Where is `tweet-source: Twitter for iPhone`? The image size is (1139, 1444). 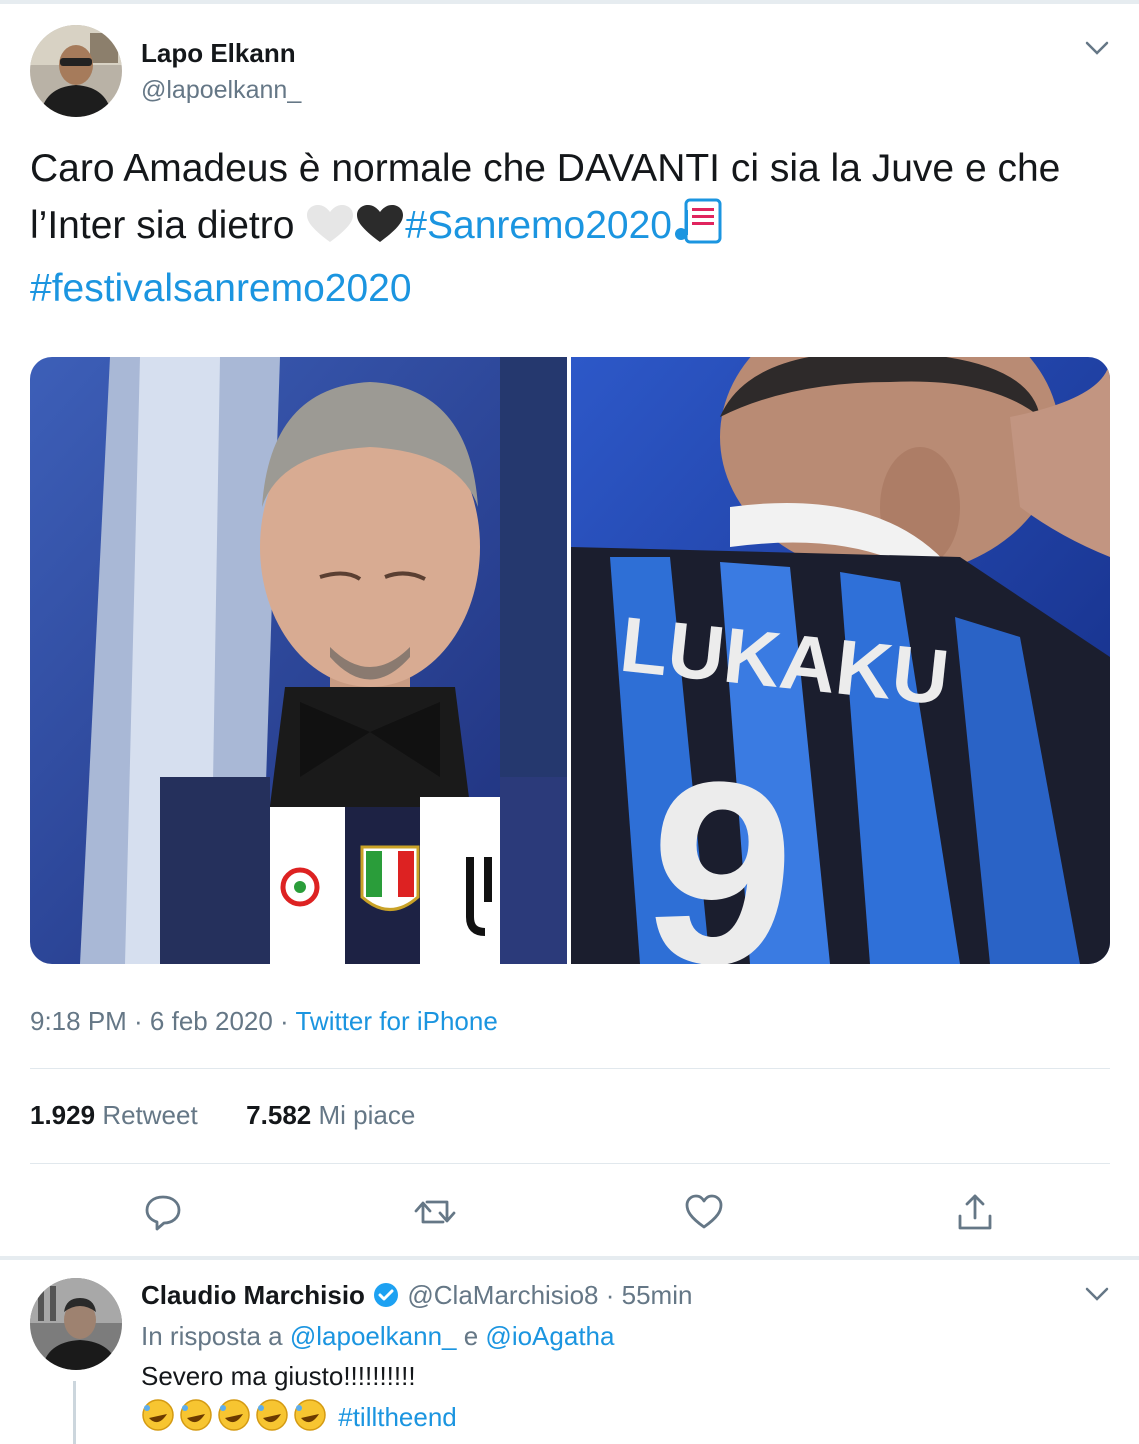 tweet-source: Twitter for iPhone is located at coordinates (396, 1021).